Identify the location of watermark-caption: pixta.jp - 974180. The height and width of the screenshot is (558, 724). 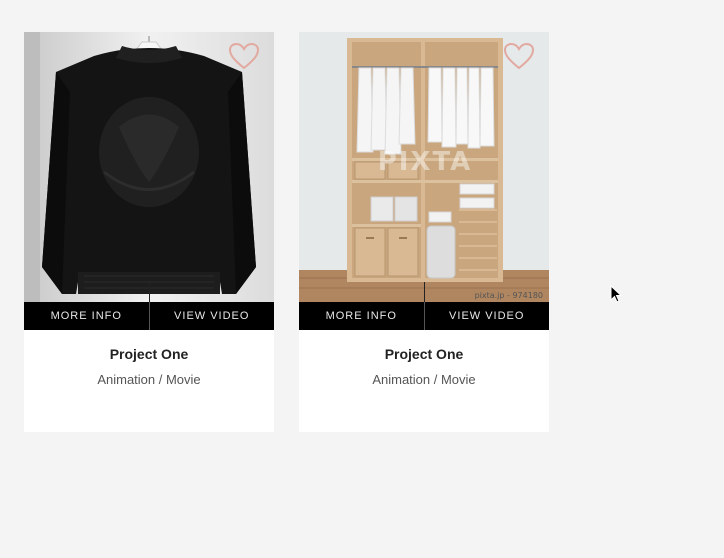
(509, 295).